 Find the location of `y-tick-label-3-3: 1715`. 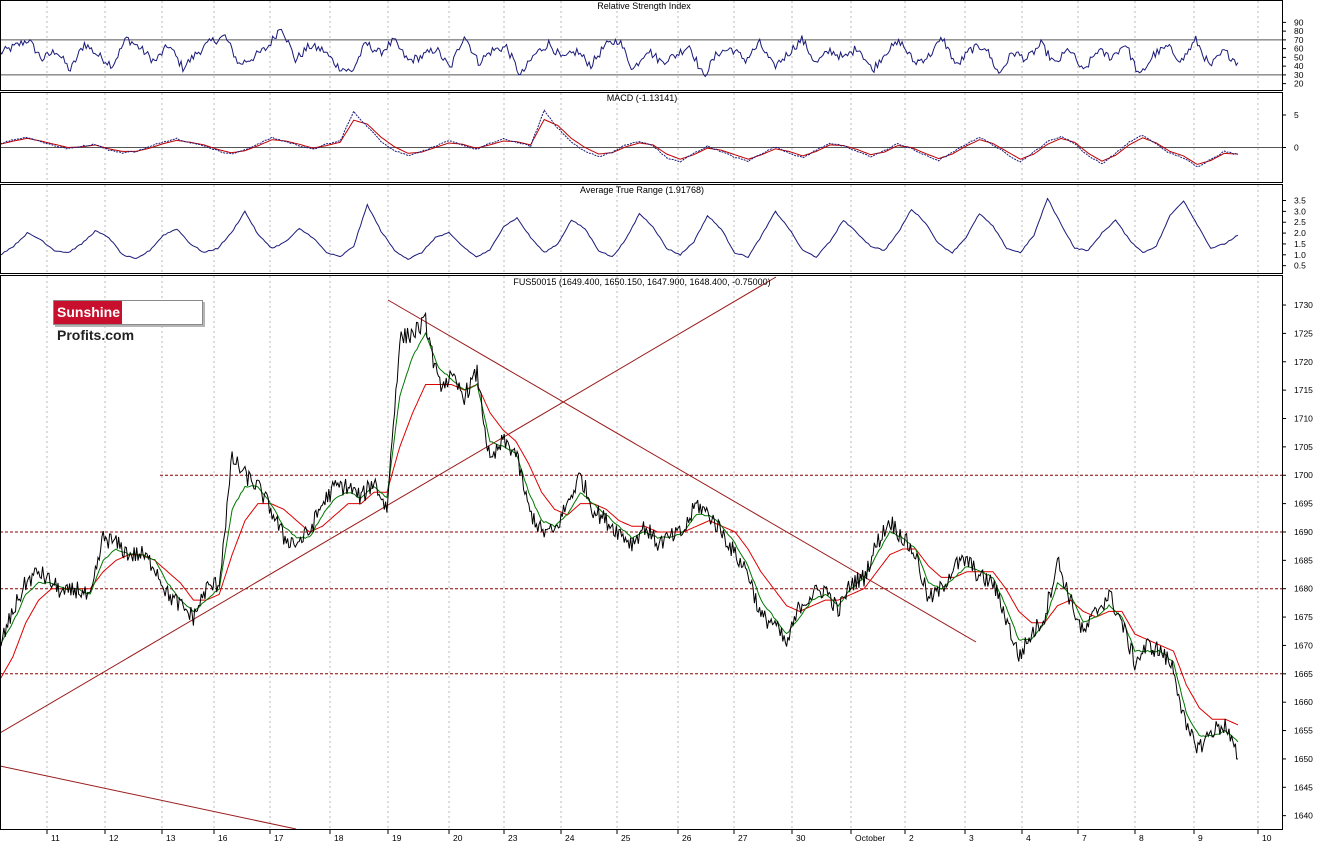

y-tick-label-3-3: 1715 is located at coordinates (1303, 390).